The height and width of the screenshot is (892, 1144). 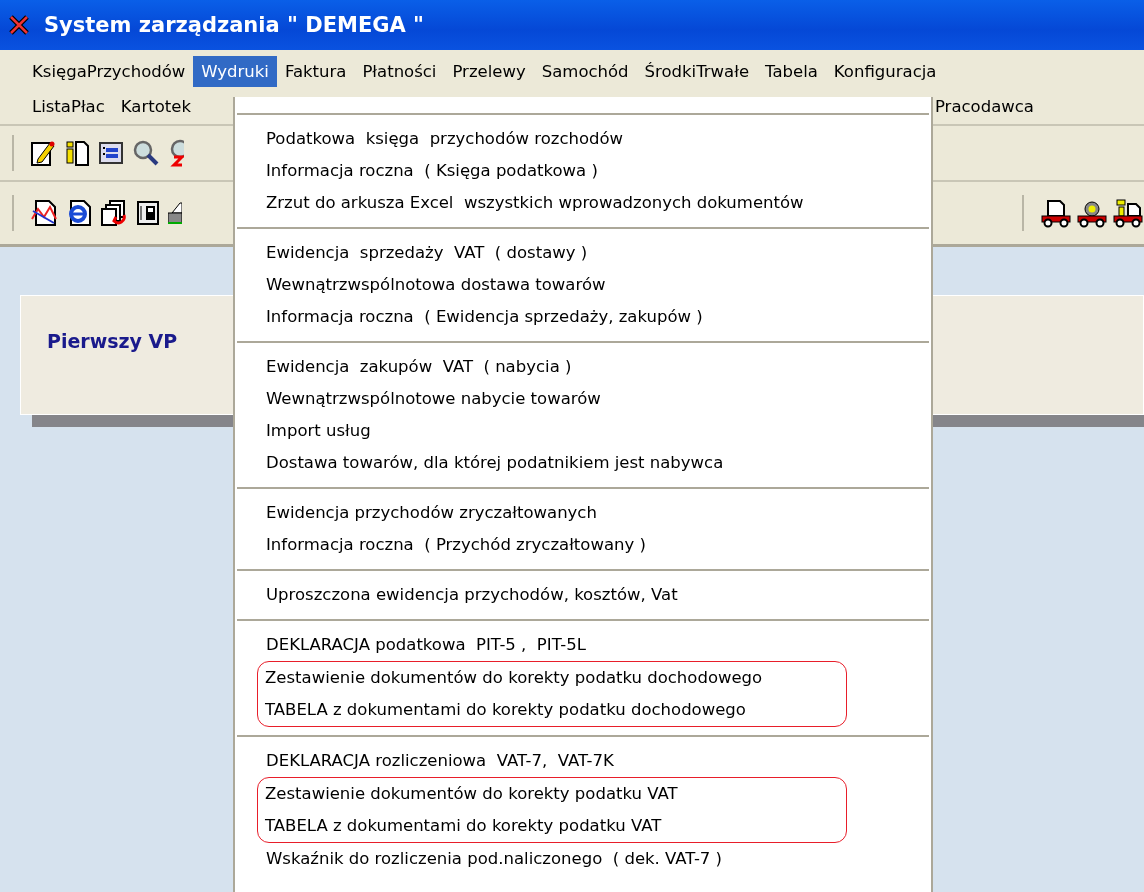 I want to click on menu-bar-item: Faktura, so click(x=315, y=71).